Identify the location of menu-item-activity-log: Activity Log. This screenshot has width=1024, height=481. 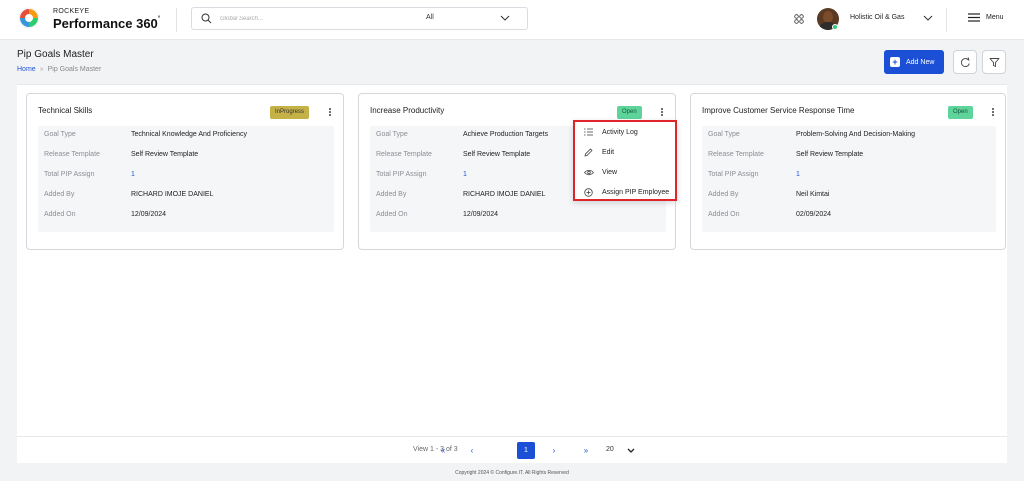
(625, 132).